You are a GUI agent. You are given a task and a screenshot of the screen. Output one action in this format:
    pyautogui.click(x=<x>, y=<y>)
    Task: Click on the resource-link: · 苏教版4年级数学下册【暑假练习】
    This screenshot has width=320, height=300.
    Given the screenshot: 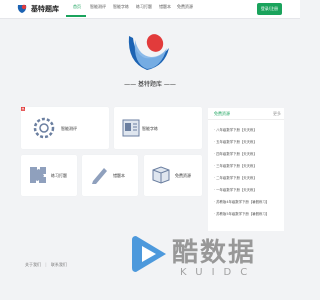 What is the action you would take?
    pyautogui.click(x=241, y=201)
    